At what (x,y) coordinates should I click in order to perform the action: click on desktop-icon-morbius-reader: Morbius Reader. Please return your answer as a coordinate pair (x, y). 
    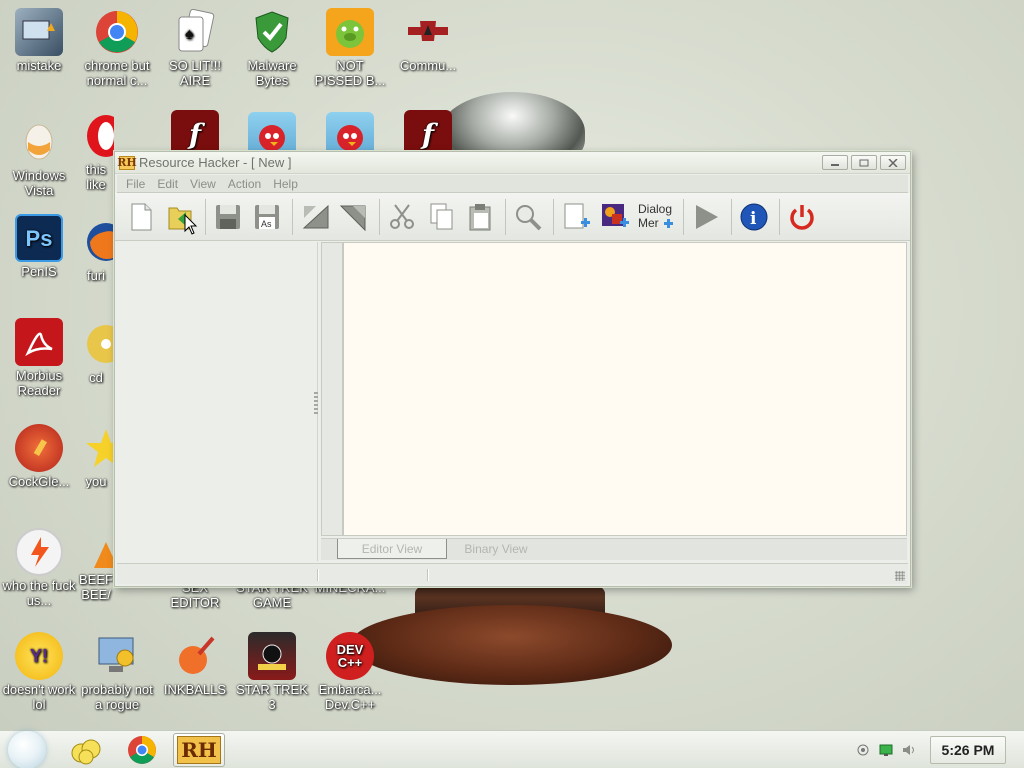
    Looking at the image, I should click on (39, 358).